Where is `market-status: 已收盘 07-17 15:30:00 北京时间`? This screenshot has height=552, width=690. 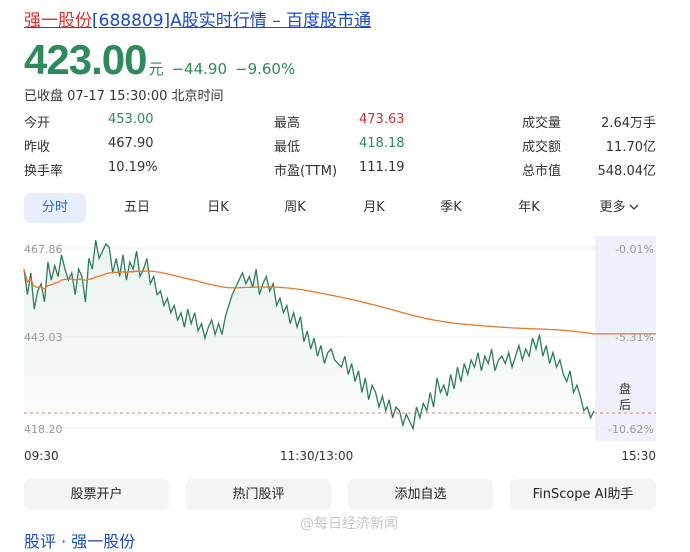 market-status: 已收盘 07-17 15:30:00 北京时间 is located at coordinates (124, 96).